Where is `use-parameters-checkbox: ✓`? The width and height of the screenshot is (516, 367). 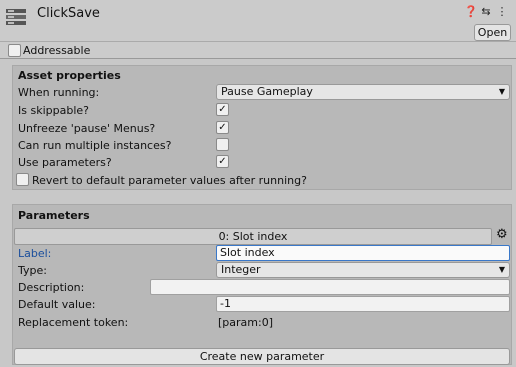
use-parameters-checkbox: ✓ is located at coordinates (222, 161).